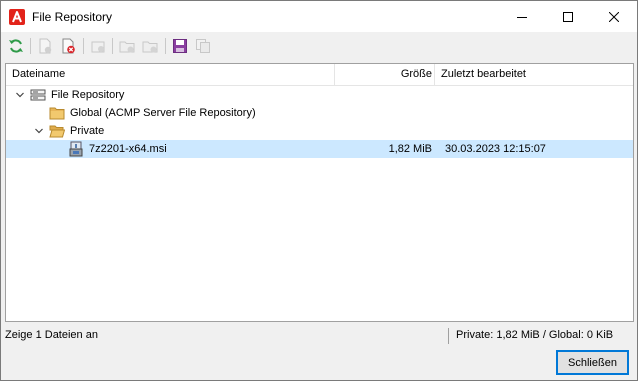 This screenshot has height=381, width=638. I want to click on copy-icon, so click(203, 46).